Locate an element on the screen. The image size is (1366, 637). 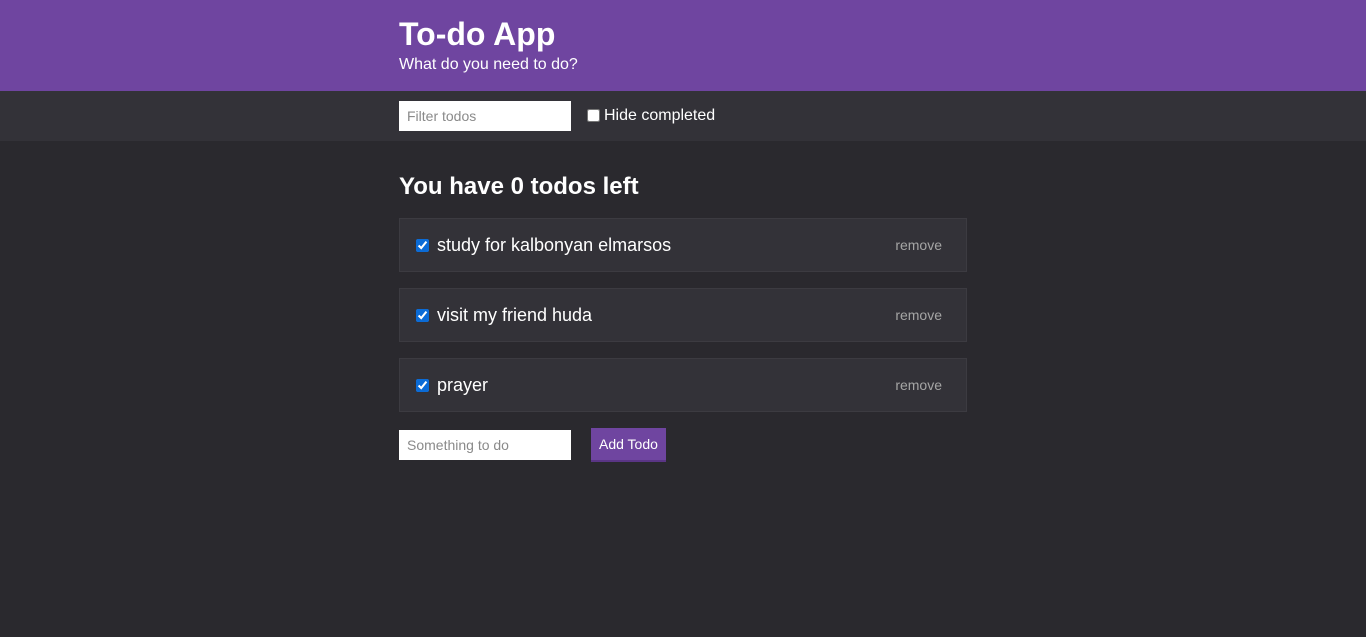
filter-container: Hide completed is located at coordinates (683, 116).